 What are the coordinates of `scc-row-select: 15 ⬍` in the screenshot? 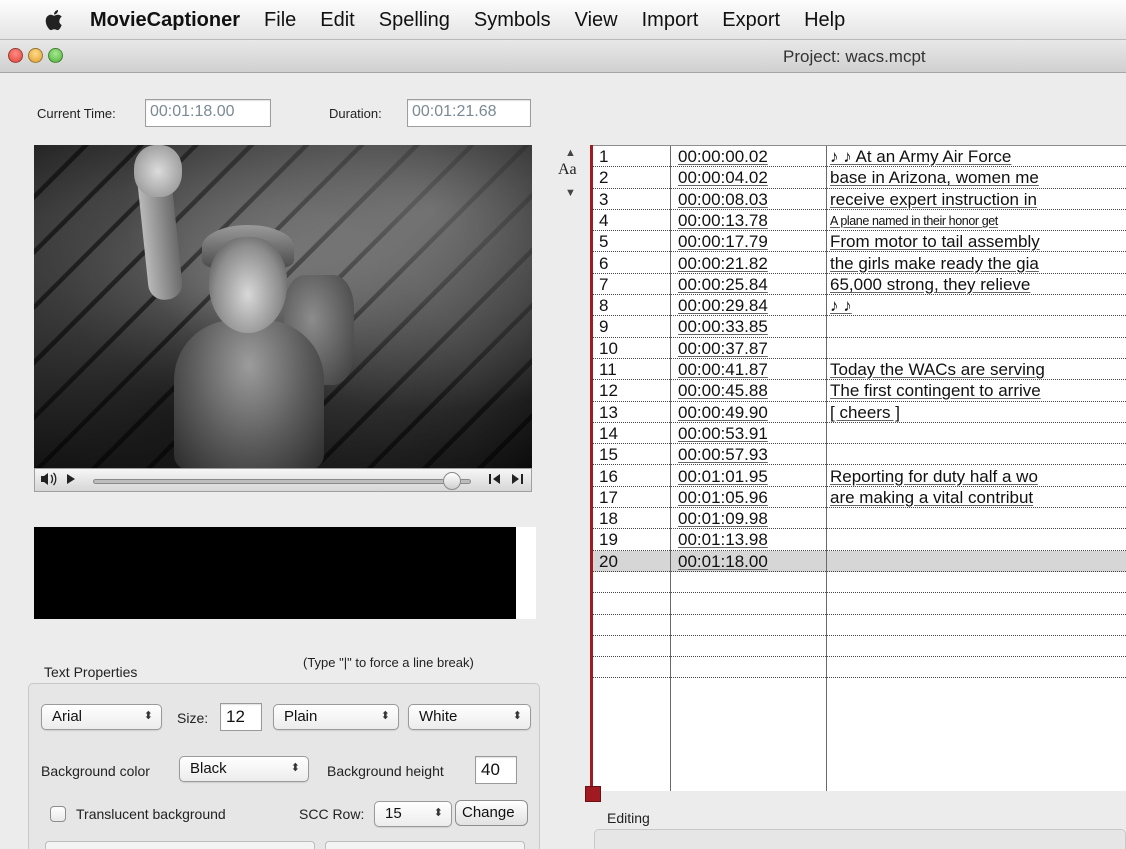 It's located at (413, 814).